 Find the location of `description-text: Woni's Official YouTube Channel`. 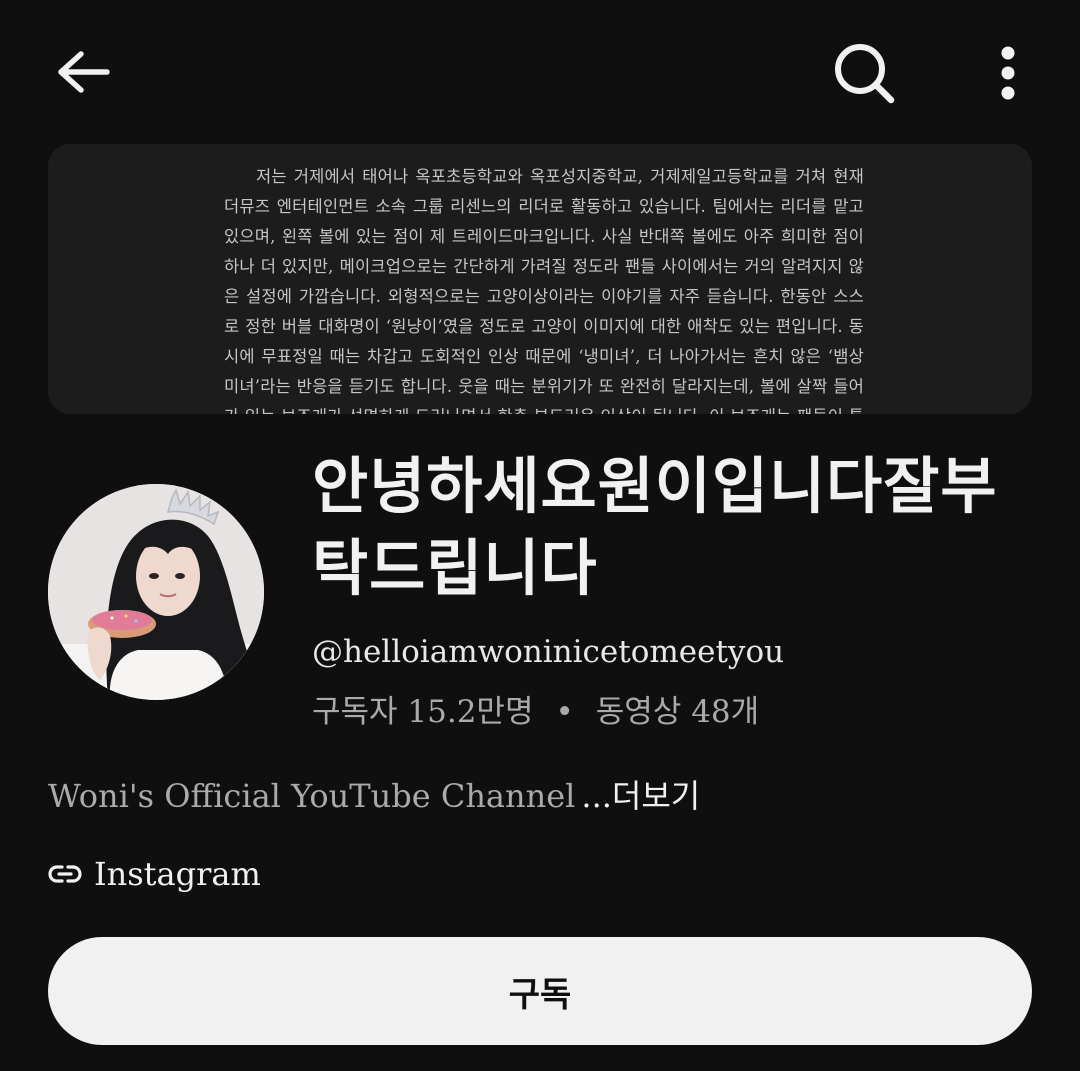

description-text: Woni's Official YouTube Channel is located at coordinates (312, 796).